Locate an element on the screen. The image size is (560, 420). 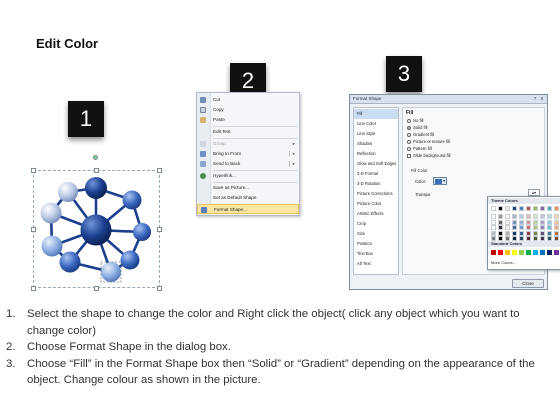
option-solid-fill: Solid fill is located at coordinates (417, 127).